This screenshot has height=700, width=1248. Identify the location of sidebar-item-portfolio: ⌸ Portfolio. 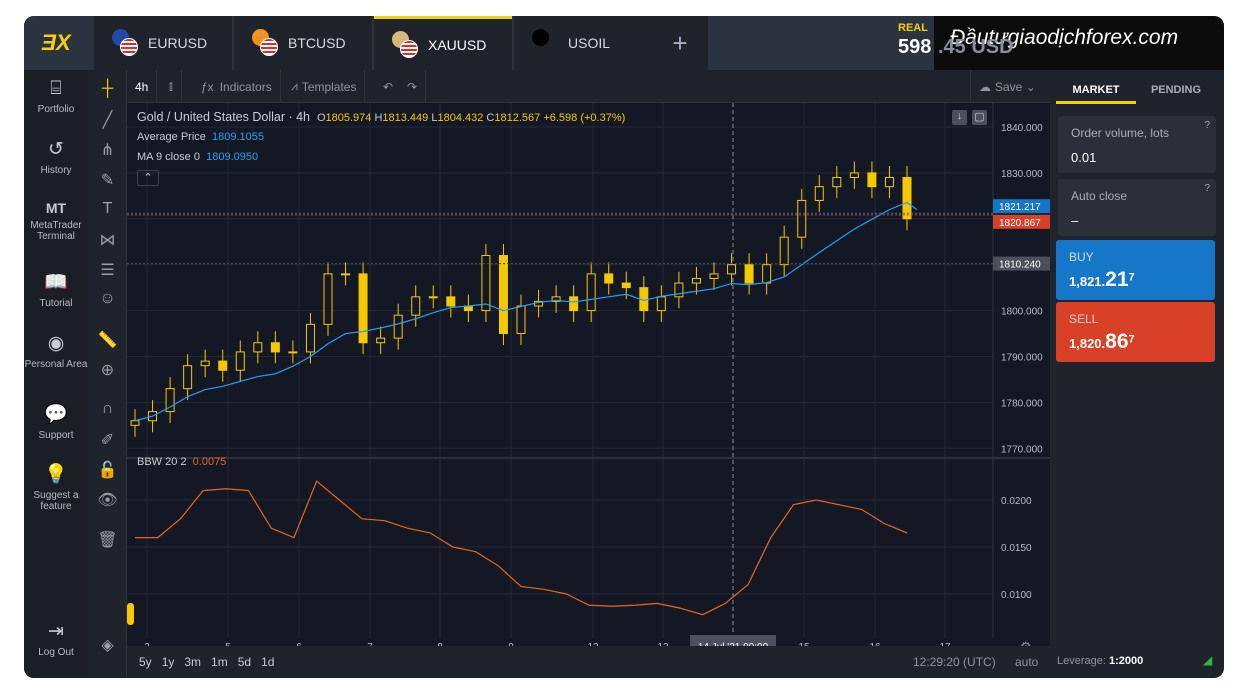
(56, 96).